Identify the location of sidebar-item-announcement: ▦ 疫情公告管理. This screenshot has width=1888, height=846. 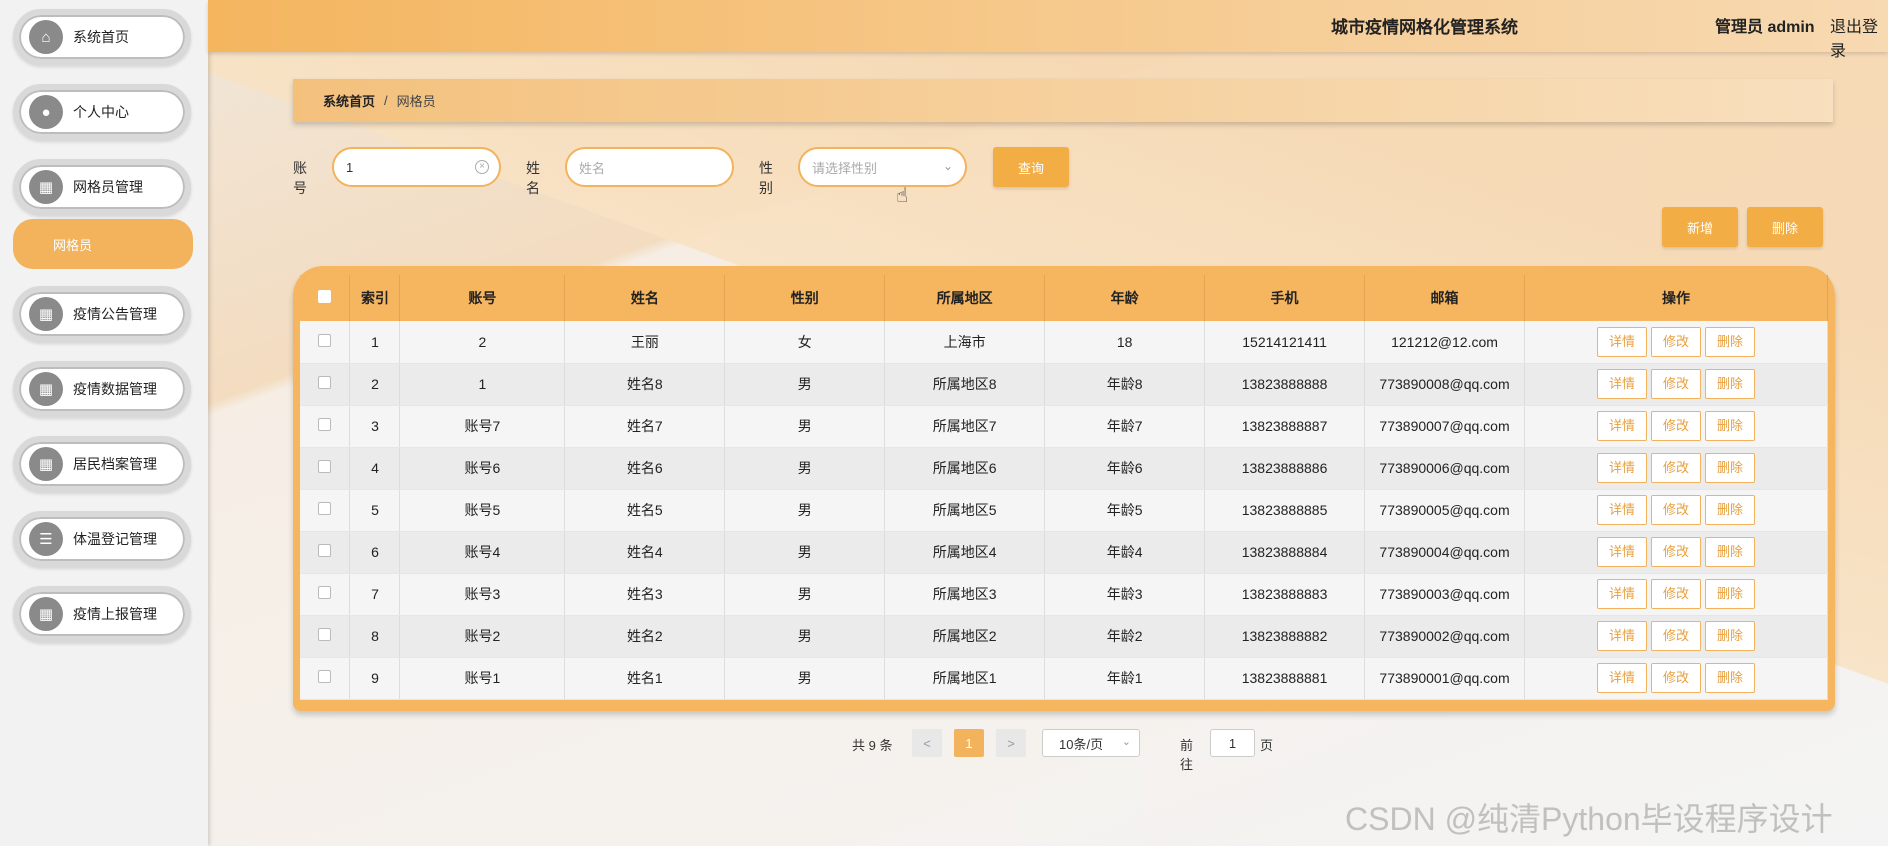
(102, 314).